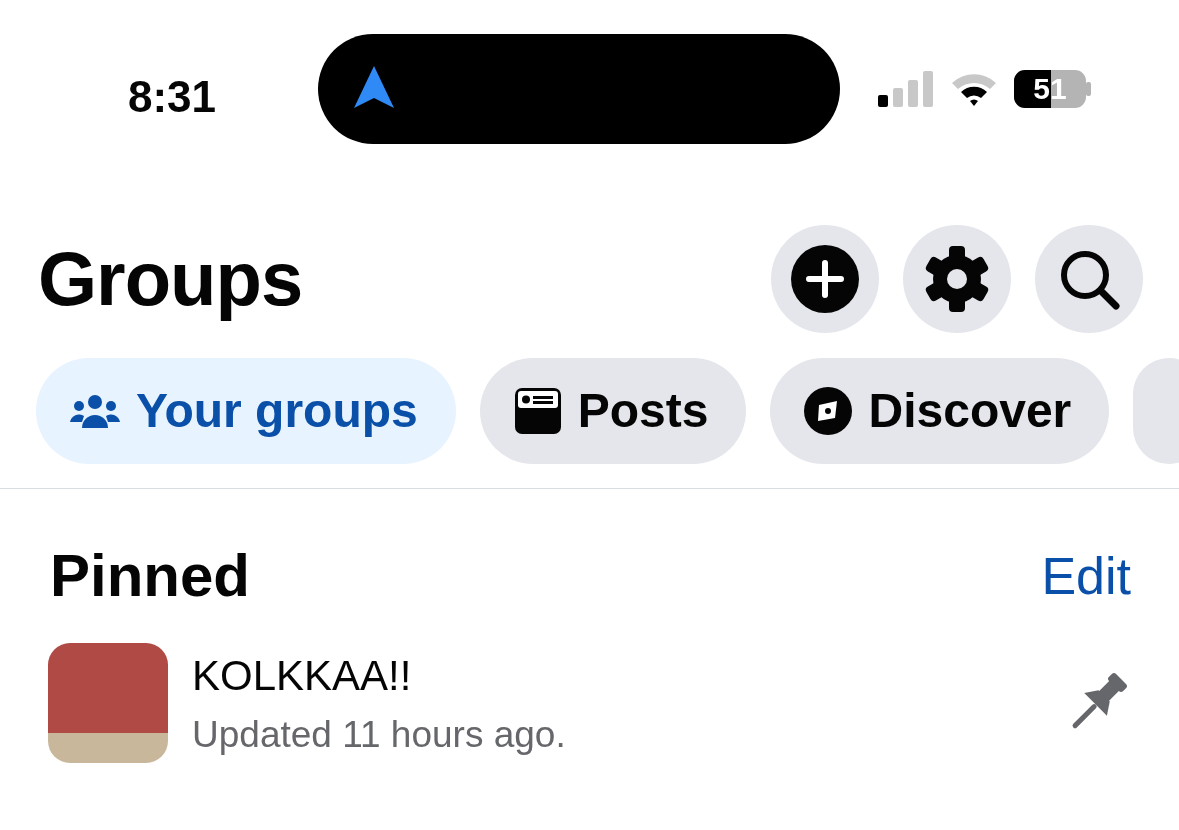  I want to click on group-name: KOLKKAA!!, so click(625, 675).